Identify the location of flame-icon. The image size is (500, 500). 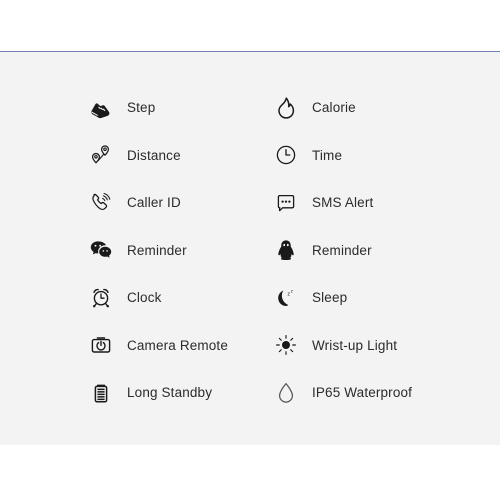
(286, 108).